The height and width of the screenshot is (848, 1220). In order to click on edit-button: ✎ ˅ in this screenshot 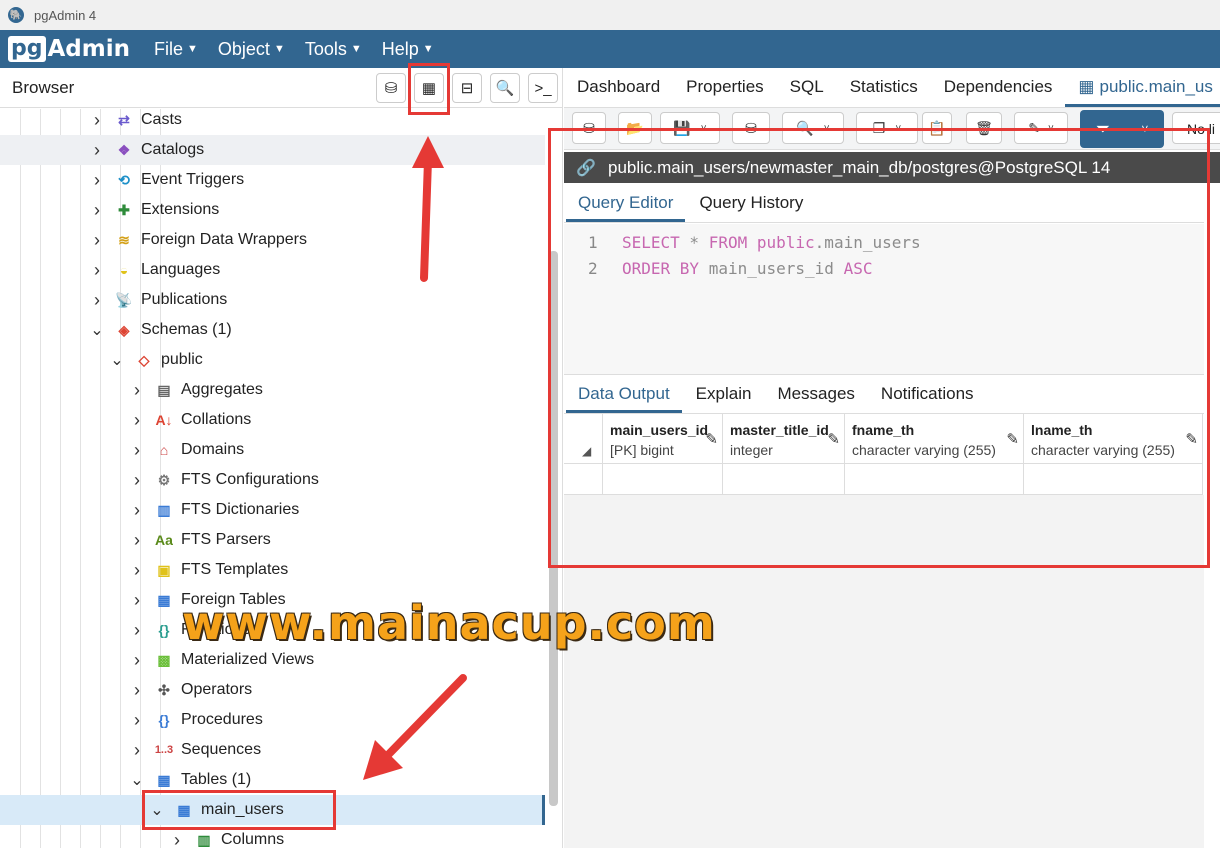, I will do `click(1041, 128)`.